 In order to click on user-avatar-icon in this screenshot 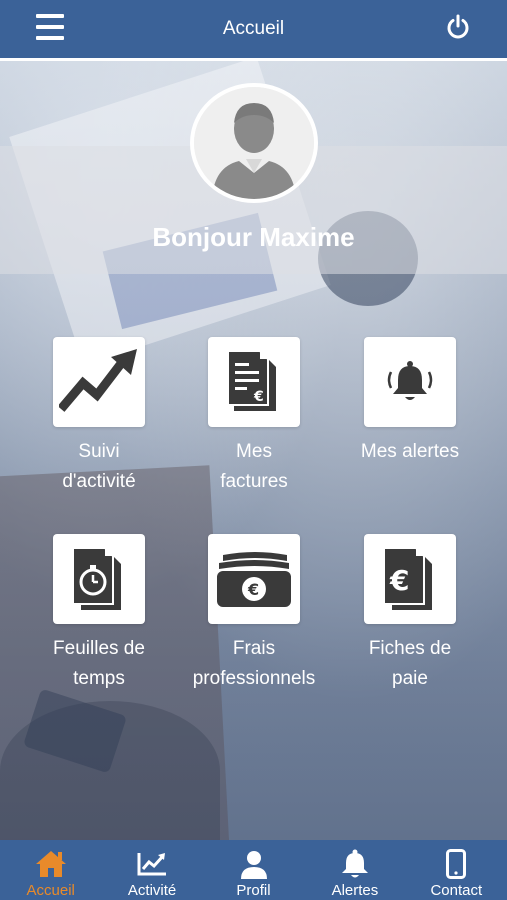, I will do `click(254, 143)`.